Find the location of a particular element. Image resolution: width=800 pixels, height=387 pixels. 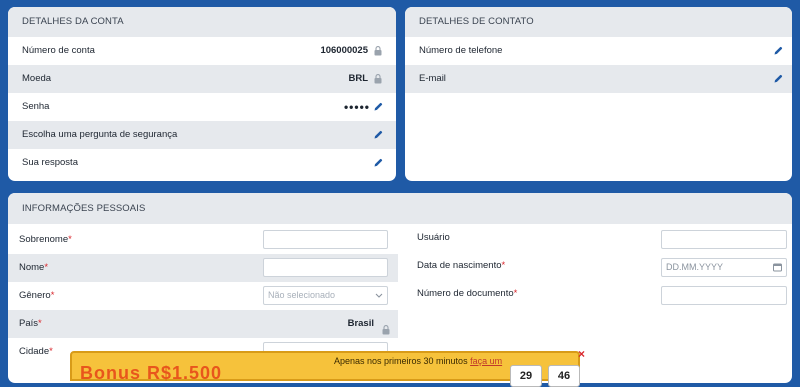

document-input is located at coordinates (724, 295).